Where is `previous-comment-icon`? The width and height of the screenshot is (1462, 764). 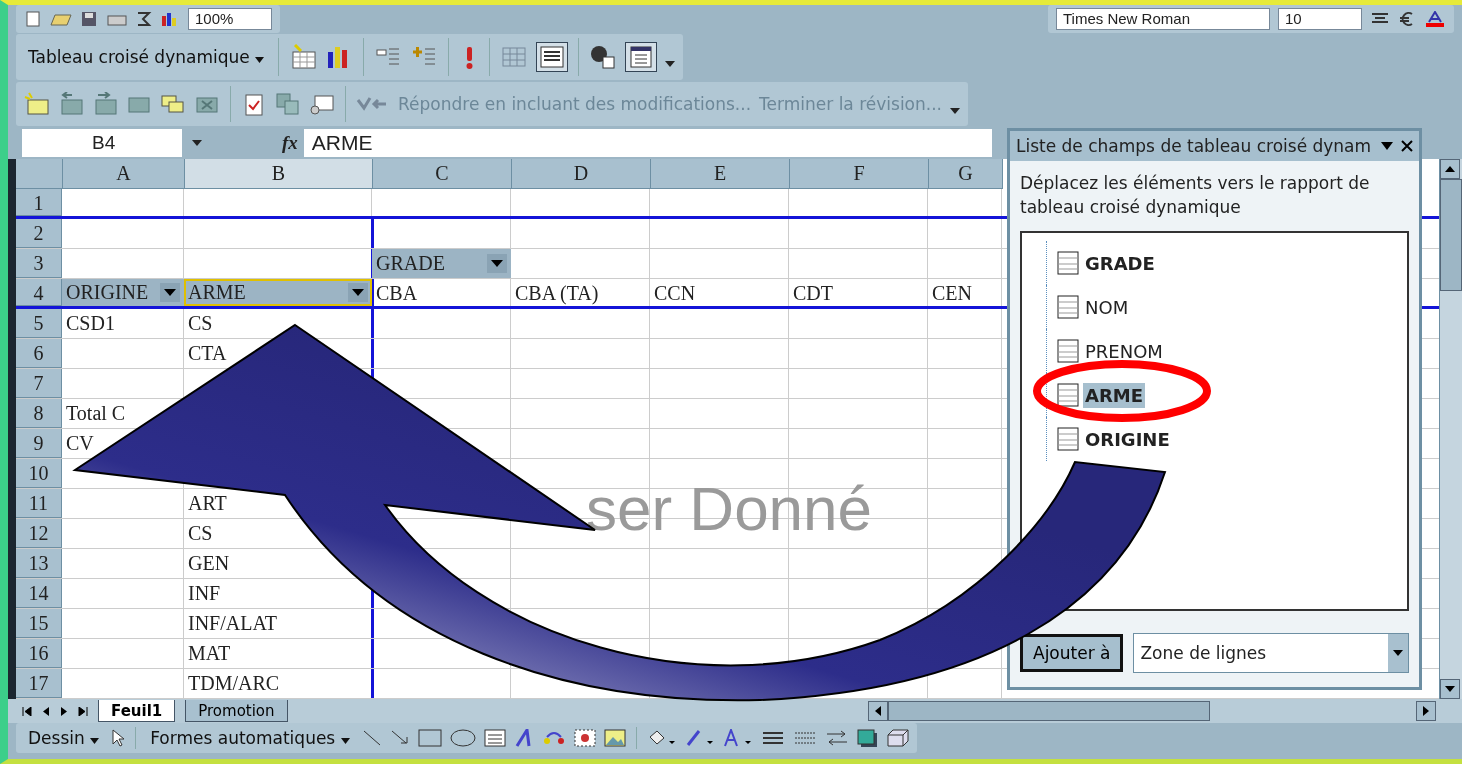
previous-comment-icon is located at coordinates (71, 104).